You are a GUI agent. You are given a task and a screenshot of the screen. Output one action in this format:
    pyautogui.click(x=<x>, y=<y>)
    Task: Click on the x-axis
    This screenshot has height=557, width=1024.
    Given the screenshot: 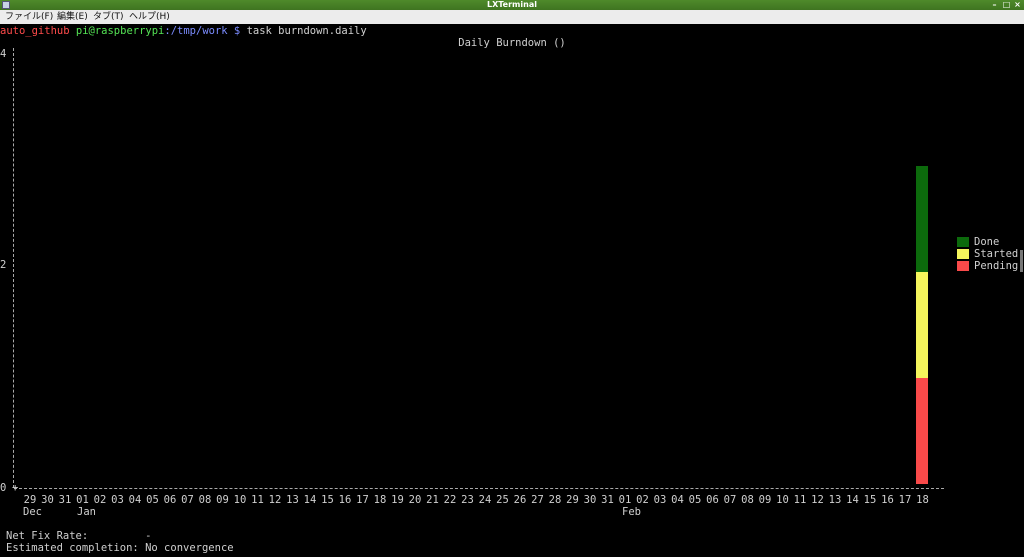 What is the action you would take?
    pyautogui.click(x=479, y=488)
    